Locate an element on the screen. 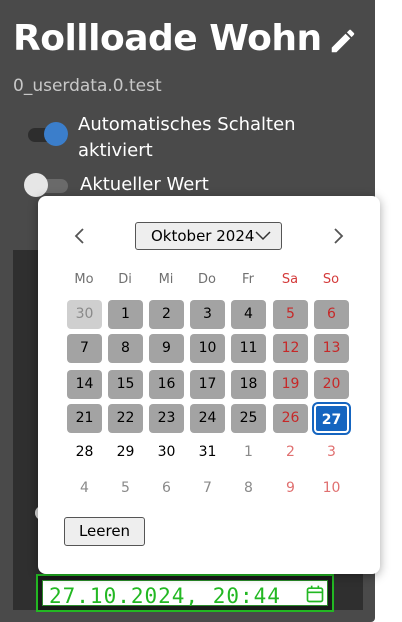 The width and height of the screenshot is (402, 622). datetime-input-field: 27.10.2024, 20:44 is located at coordinates (185, 594).